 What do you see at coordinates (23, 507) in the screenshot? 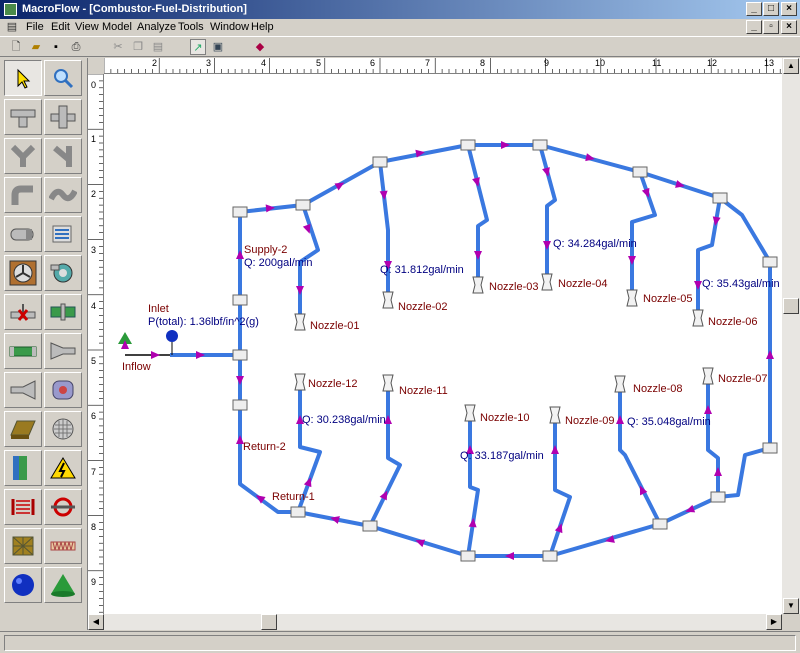
I see `coil-tool` at bounding box center [23, 507].